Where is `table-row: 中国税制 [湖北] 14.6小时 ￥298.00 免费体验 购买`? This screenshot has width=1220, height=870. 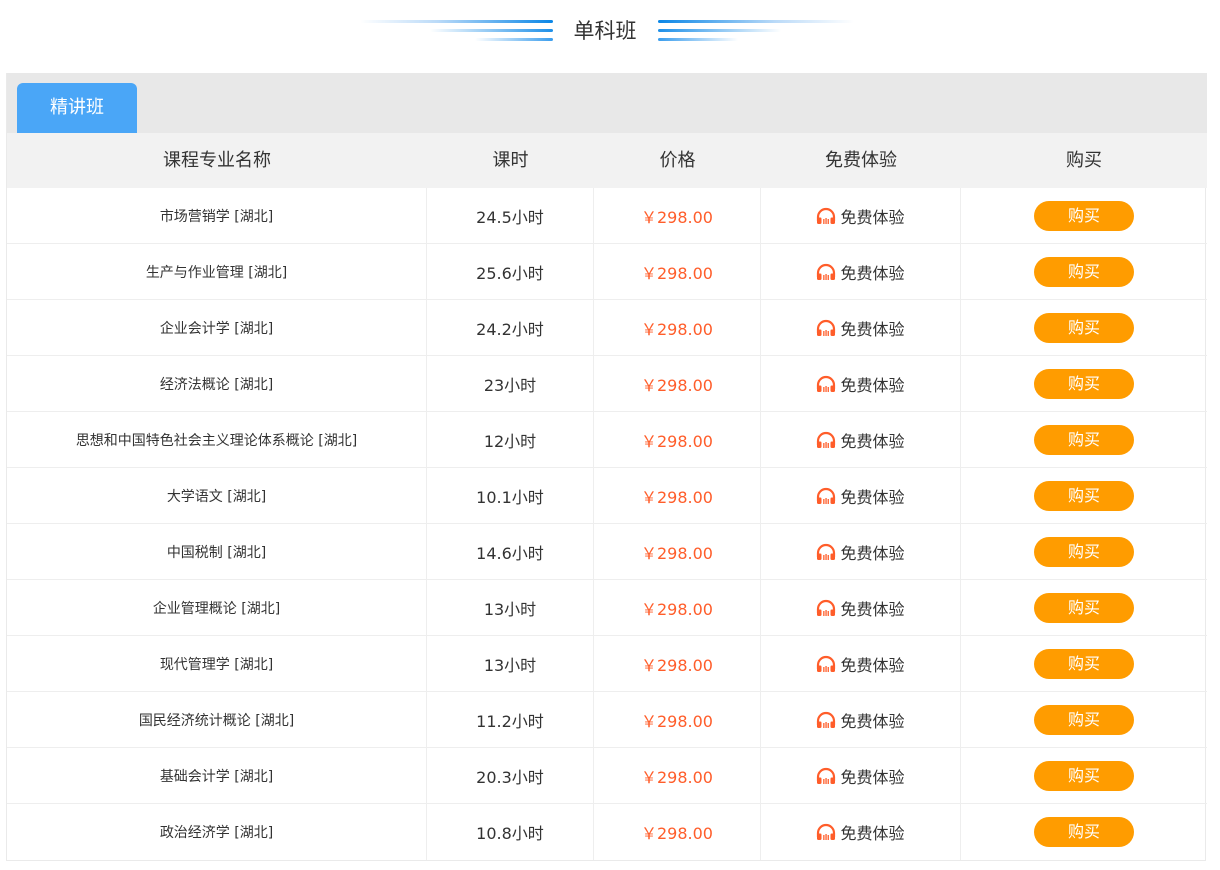 table-row: 中国税制 [湖北] 14.6小时 ￥298.00 免费体验 购买 is located at coordinates (607, 552).